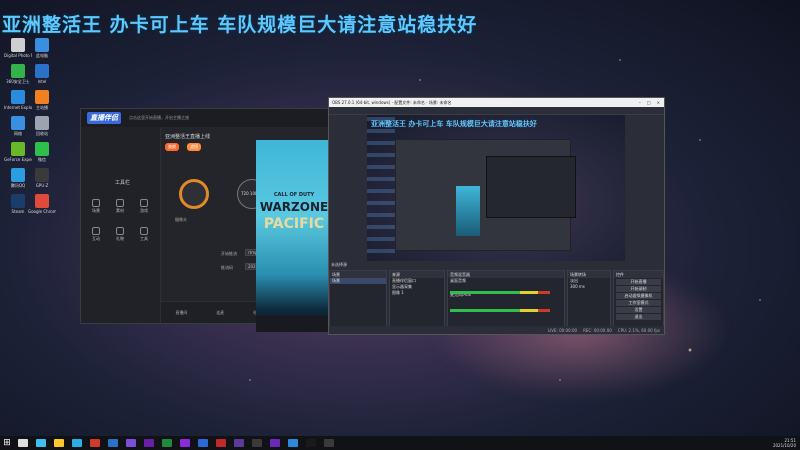  I want to click on sources-dock-title: 来源, so click(417, 274).